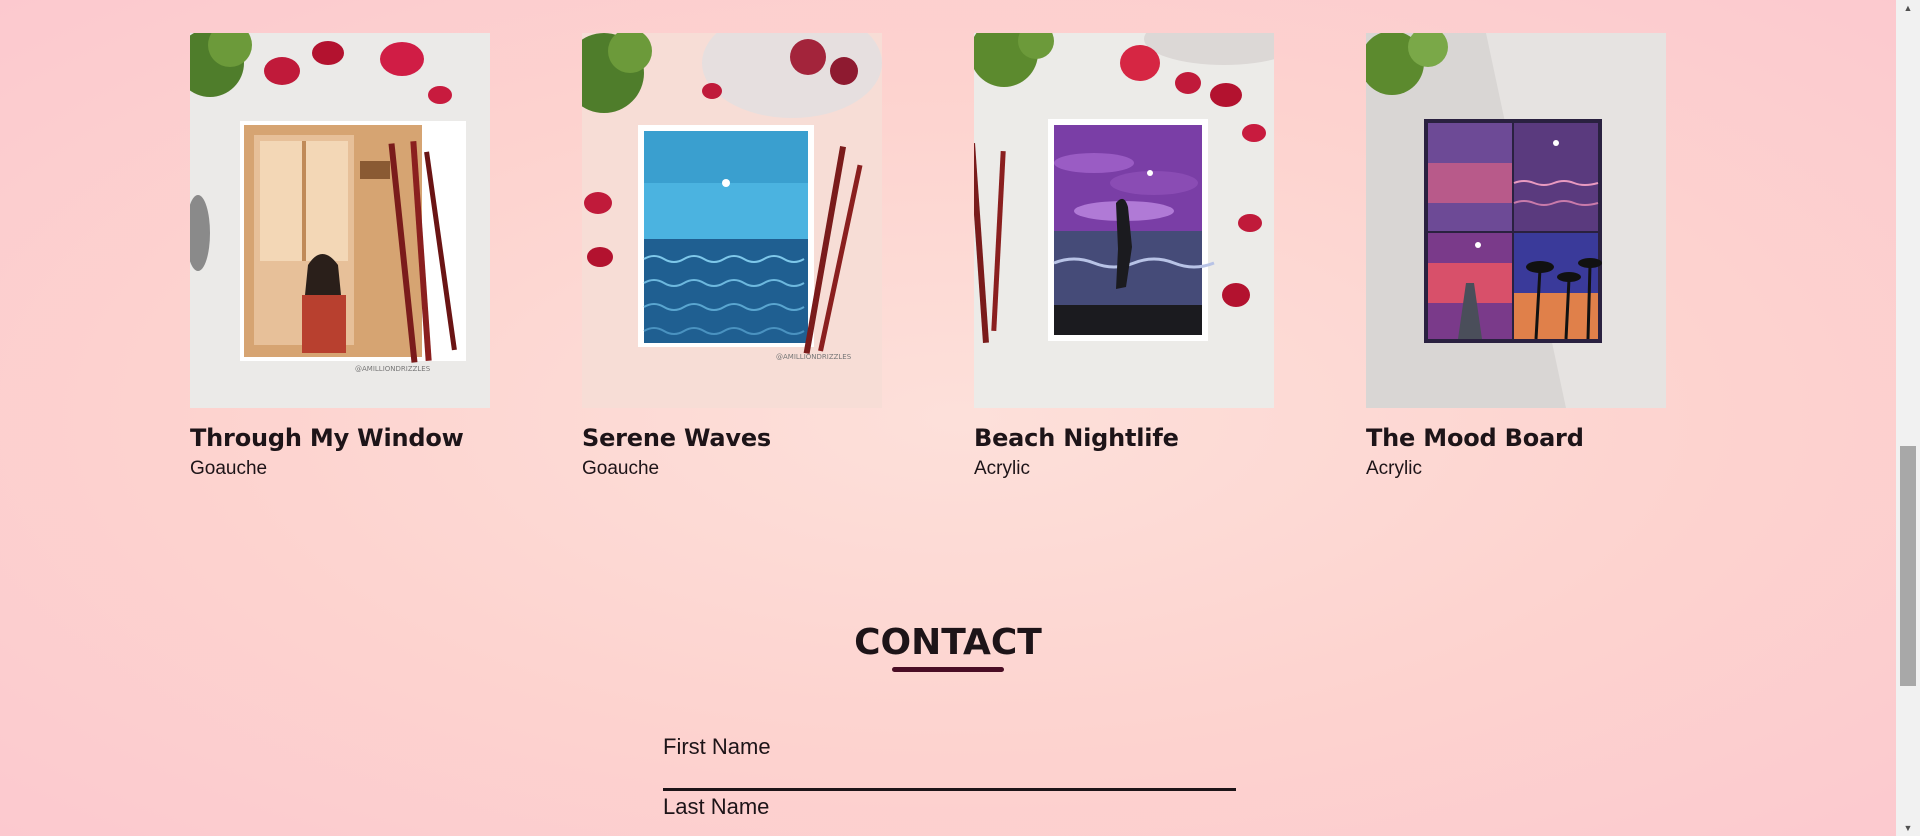 This screenshot has width=1920, height=836. Describe the element at coordinates (340, 220) in the screenshot. I see `artwork-image-through-my-window: @AMILLIONDRIZZLES` at that location.